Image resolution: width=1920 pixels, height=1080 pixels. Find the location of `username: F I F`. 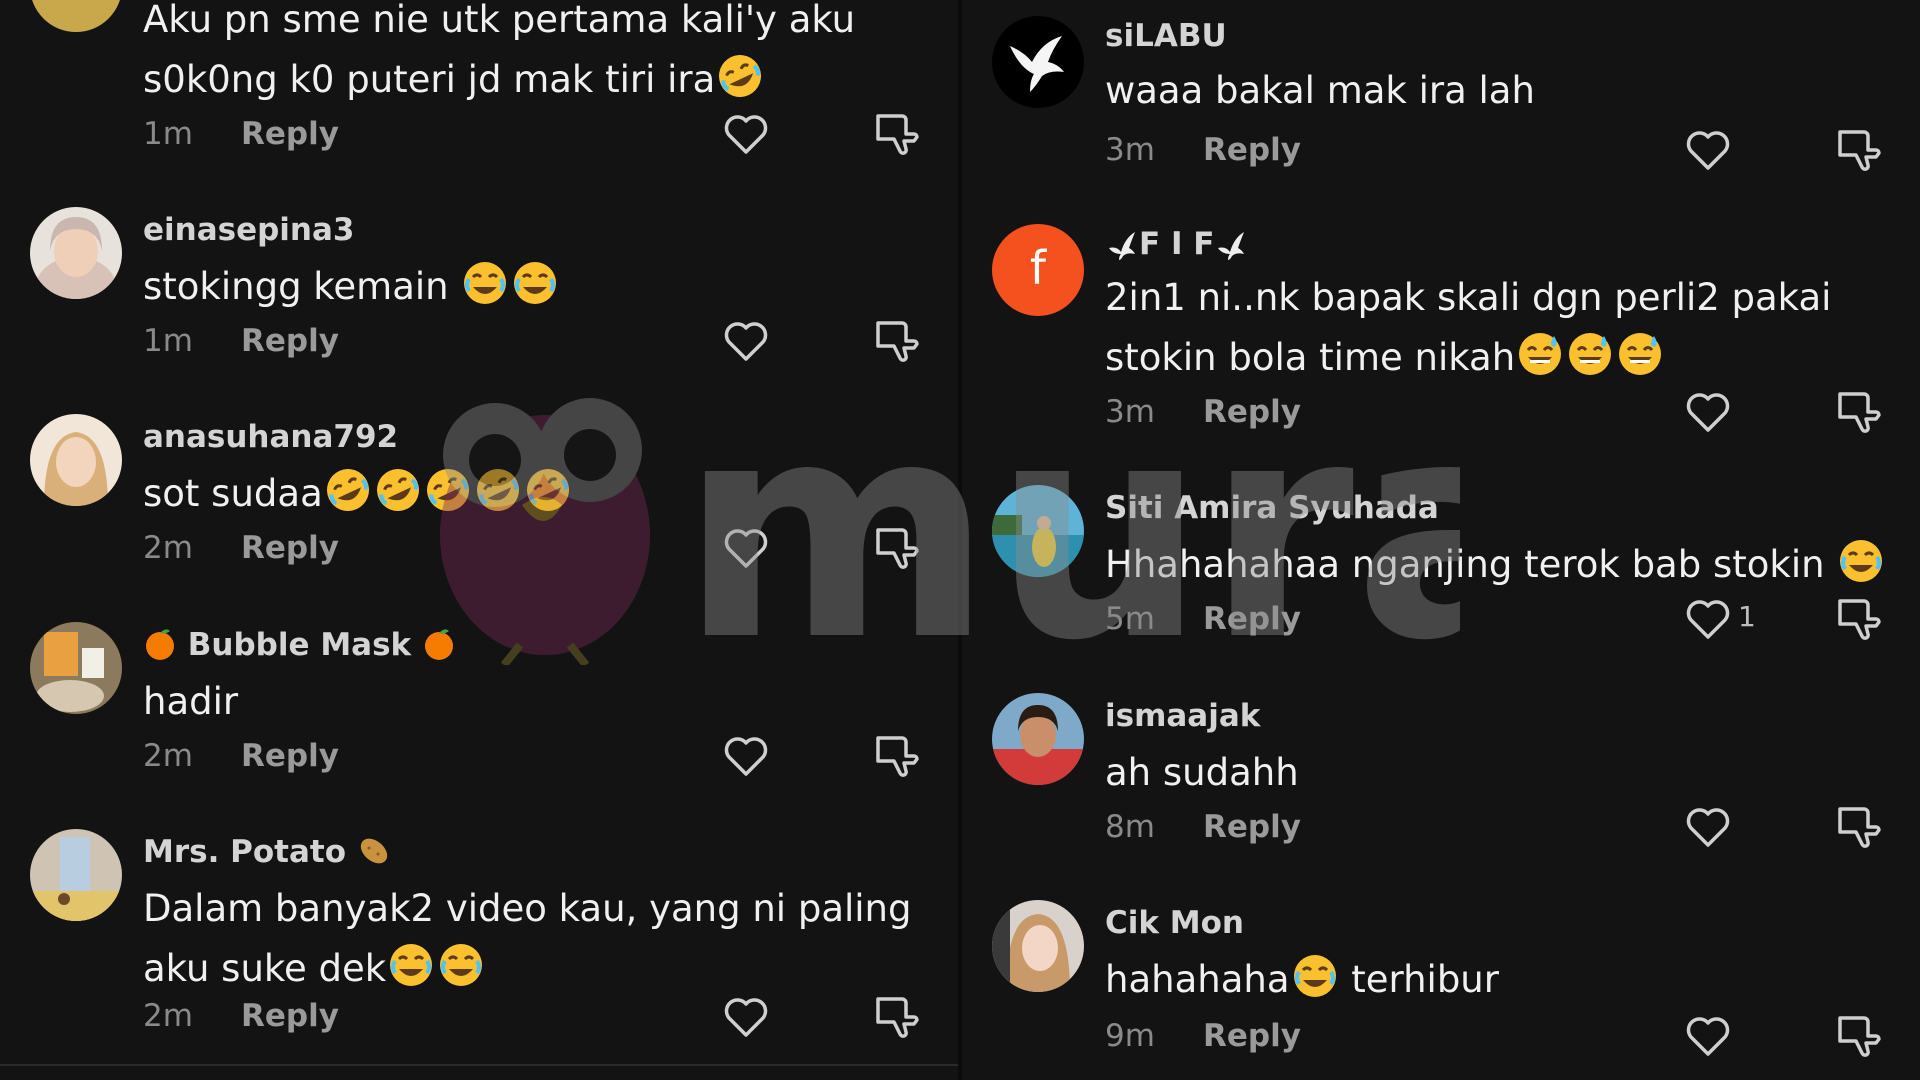

username: F I F is located at coordinates (1176, 244).